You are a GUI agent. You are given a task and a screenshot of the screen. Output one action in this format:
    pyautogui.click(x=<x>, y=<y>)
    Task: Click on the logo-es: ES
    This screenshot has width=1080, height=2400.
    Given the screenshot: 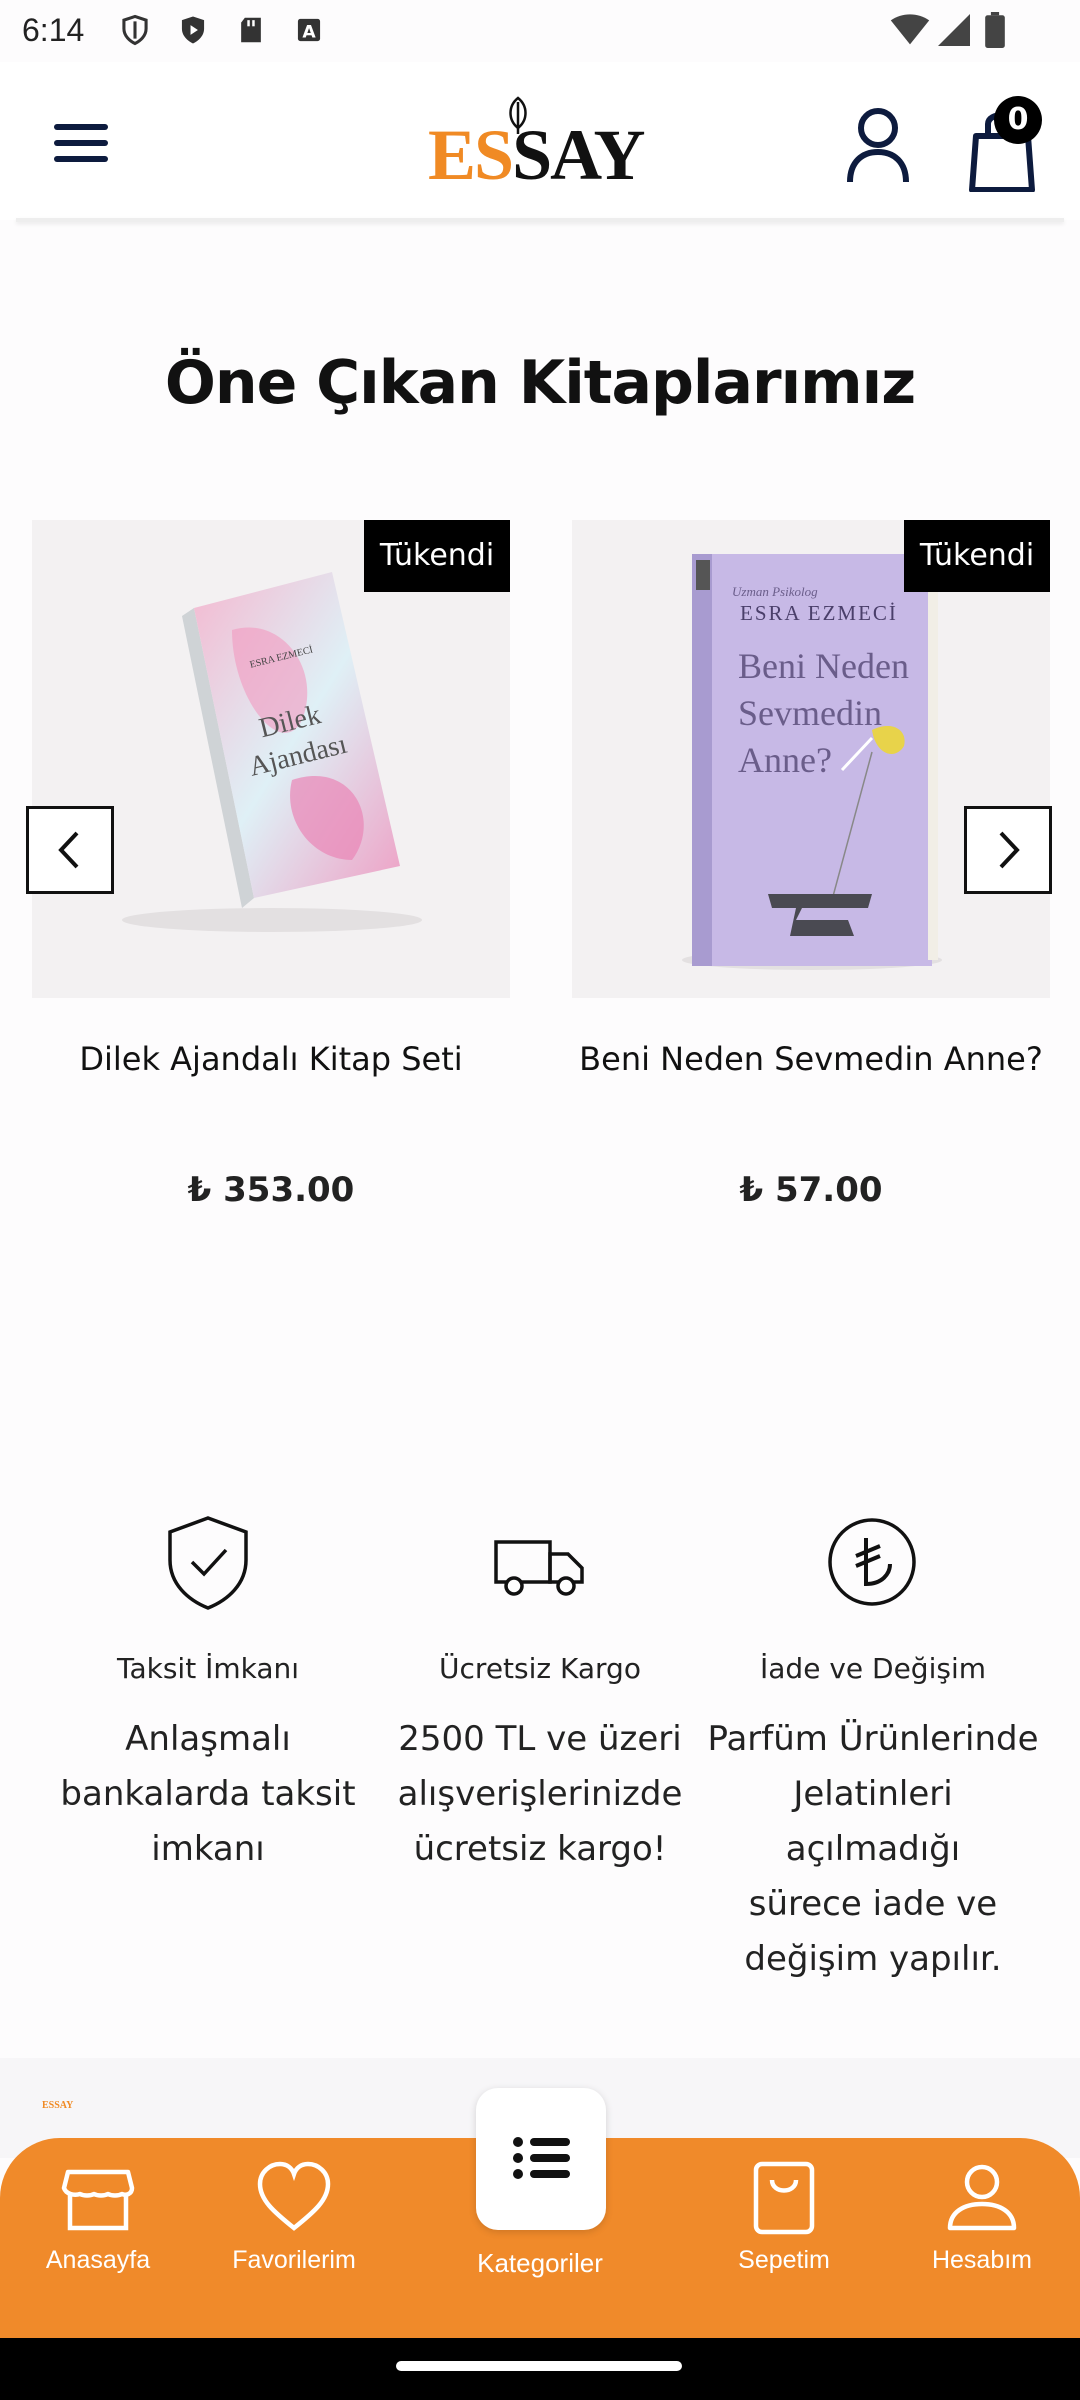 What is the action you would take?
    pyautogui.click(x=471, y=155)
    